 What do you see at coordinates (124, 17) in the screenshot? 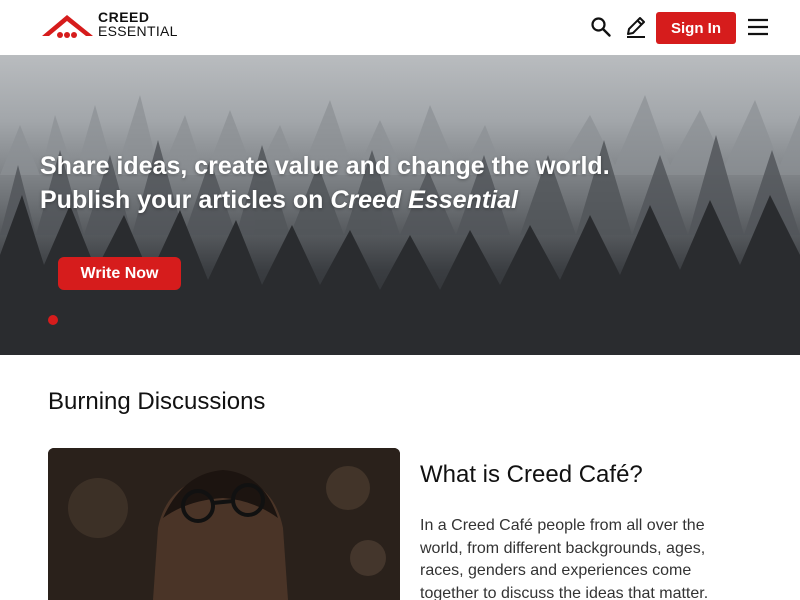
I see `logo-text-line1: CREED` at bounding box center [124, 17].